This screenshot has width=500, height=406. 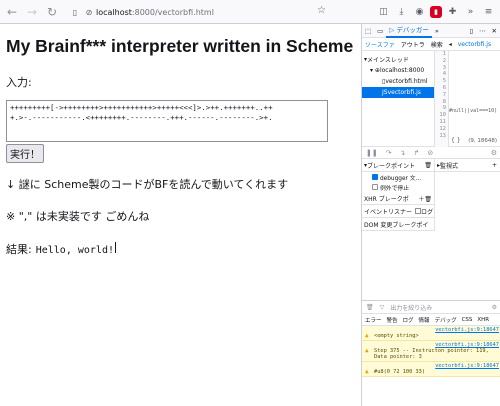 What do you see at coordinates (488, 12) in the screenshot?
I see `menu-icon: ≡` at bounding box center [488, 12].